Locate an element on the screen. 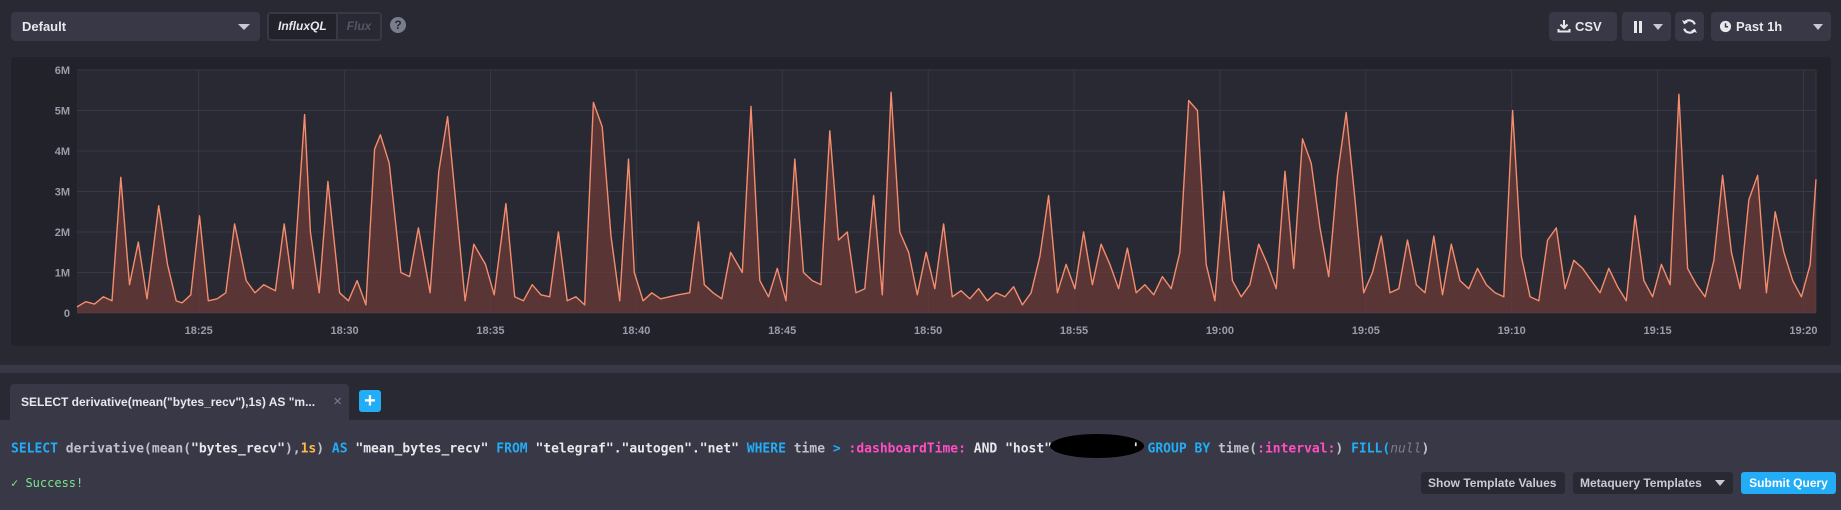 This screenshot has width=1841, height=510. database-dropdown-label: Default is located at coordinates (44, 26).